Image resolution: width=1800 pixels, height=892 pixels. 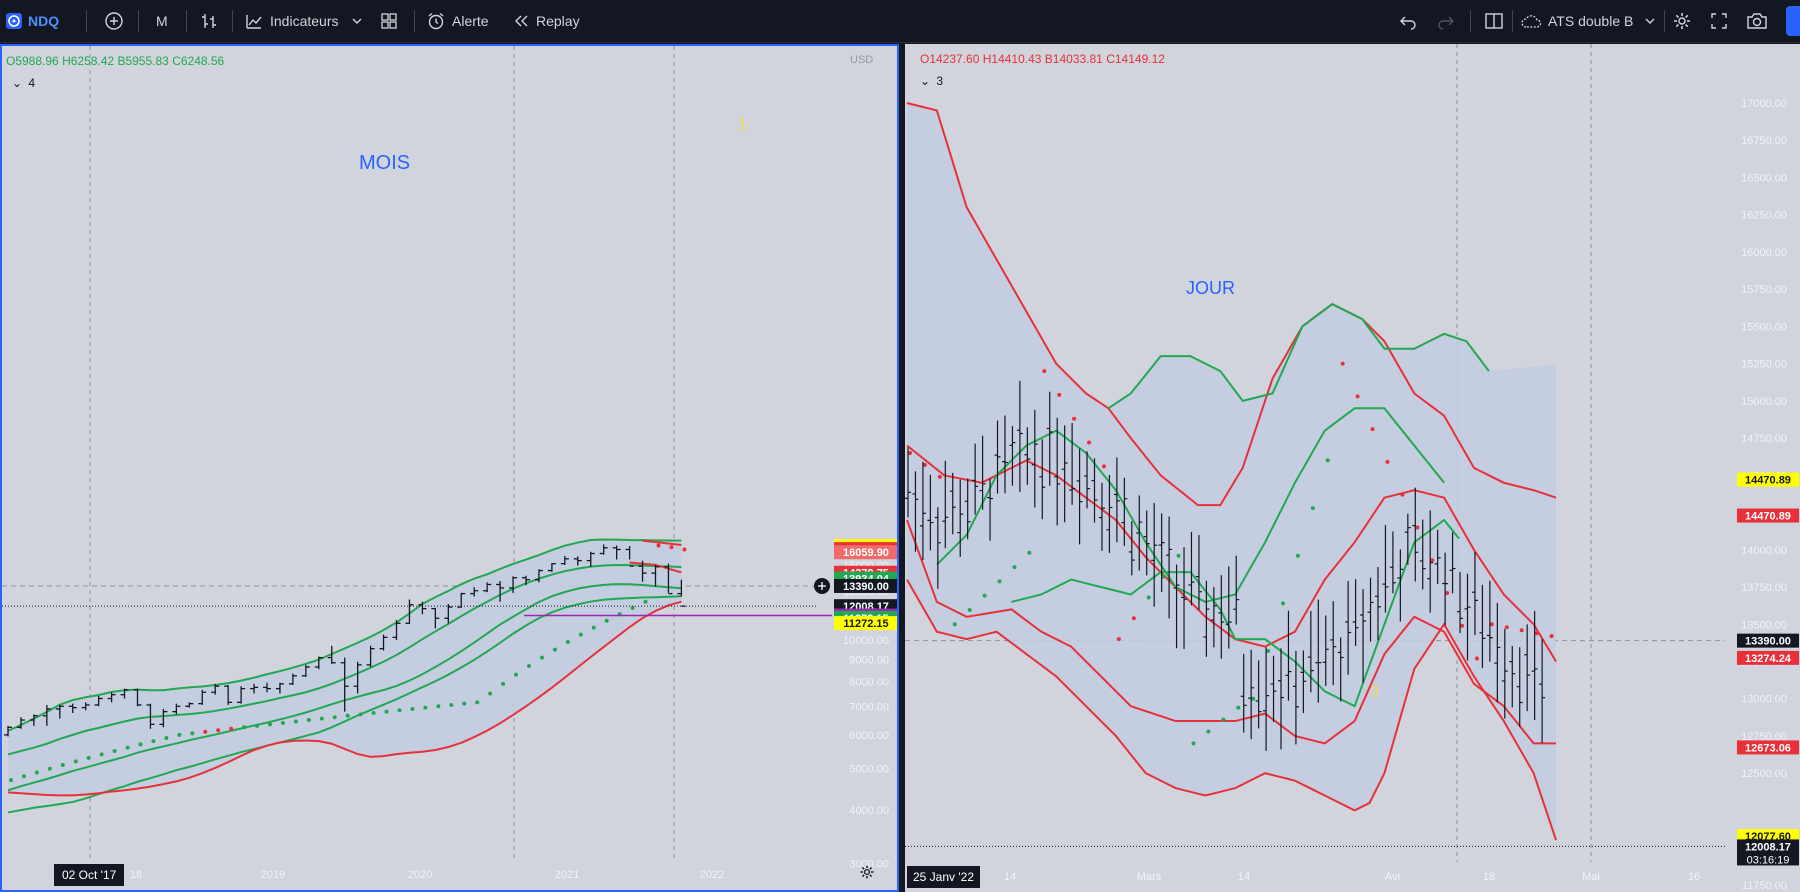 I want to click on timeframe-annotation: JOUR, so click(x=1210, y=288).